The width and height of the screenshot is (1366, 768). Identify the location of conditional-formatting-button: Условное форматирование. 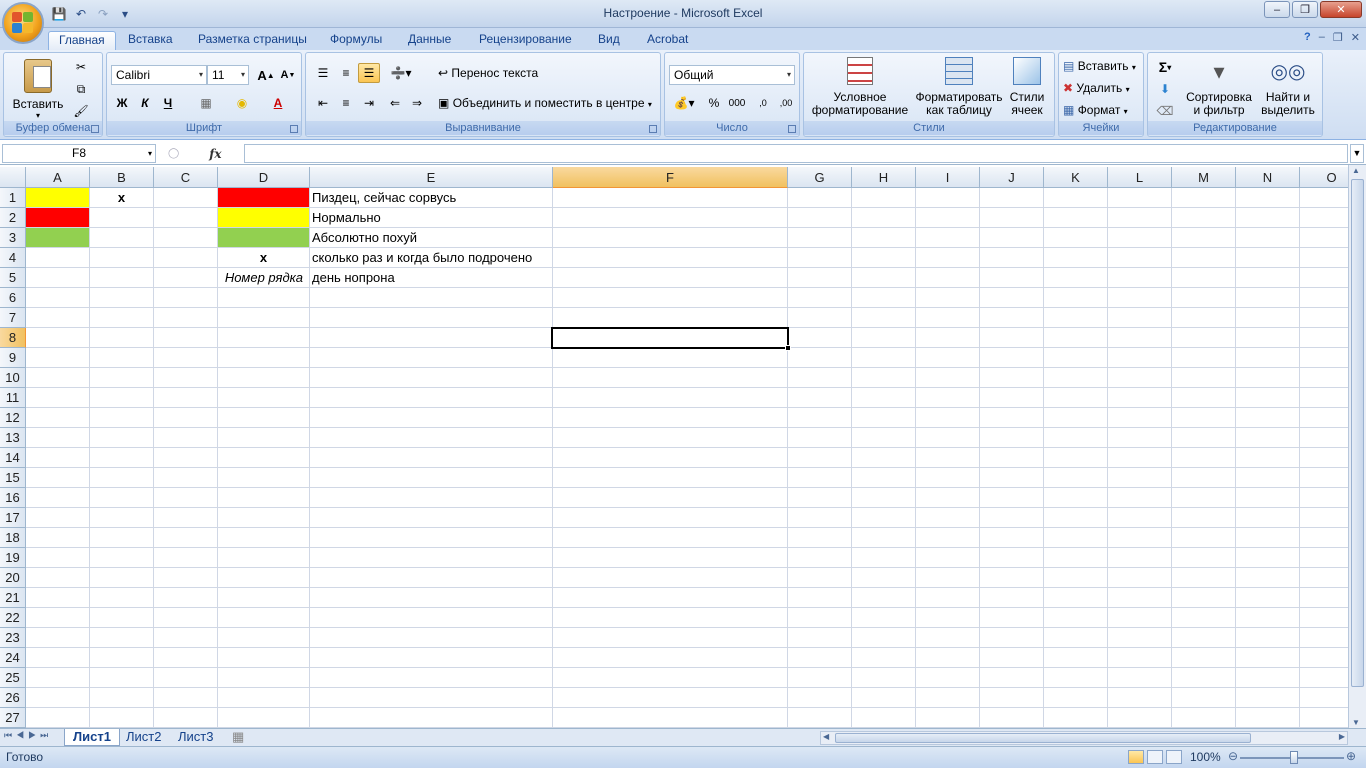
(860, 87).